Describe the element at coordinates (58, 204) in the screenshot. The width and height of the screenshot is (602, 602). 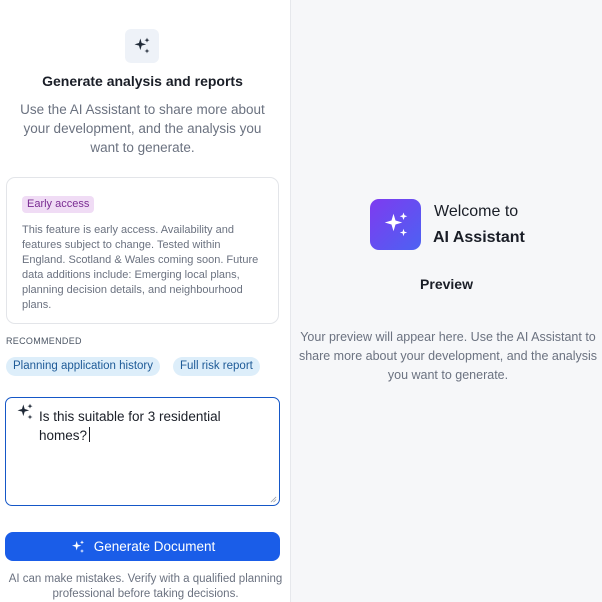
I see `early-access-badge: Early access` at that location.